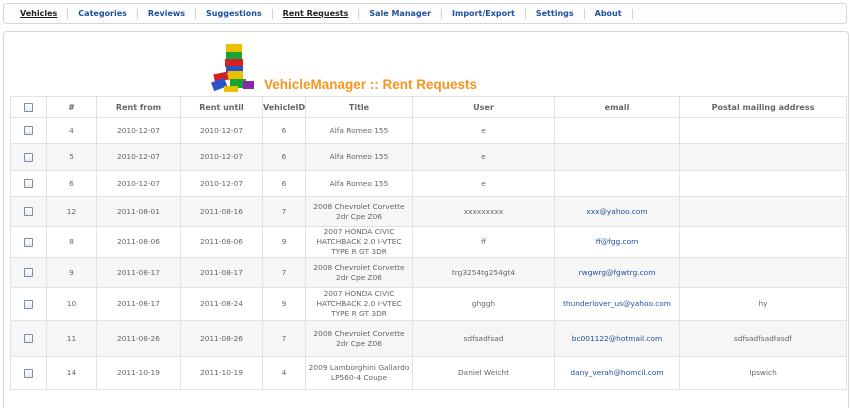 This screenshot has width=850, height=408. Describe the element at coordinates (284, 130) in the screenshot. I see `cell-vehicle-id: 6` at that location.